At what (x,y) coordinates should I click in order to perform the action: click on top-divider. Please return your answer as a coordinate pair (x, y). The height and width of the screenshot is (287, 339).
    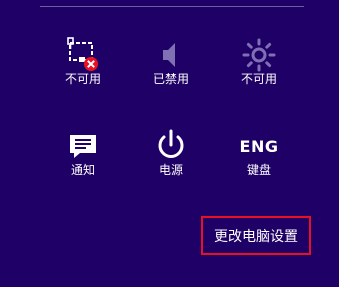
    Looking at the image, I should click on (172, 6).